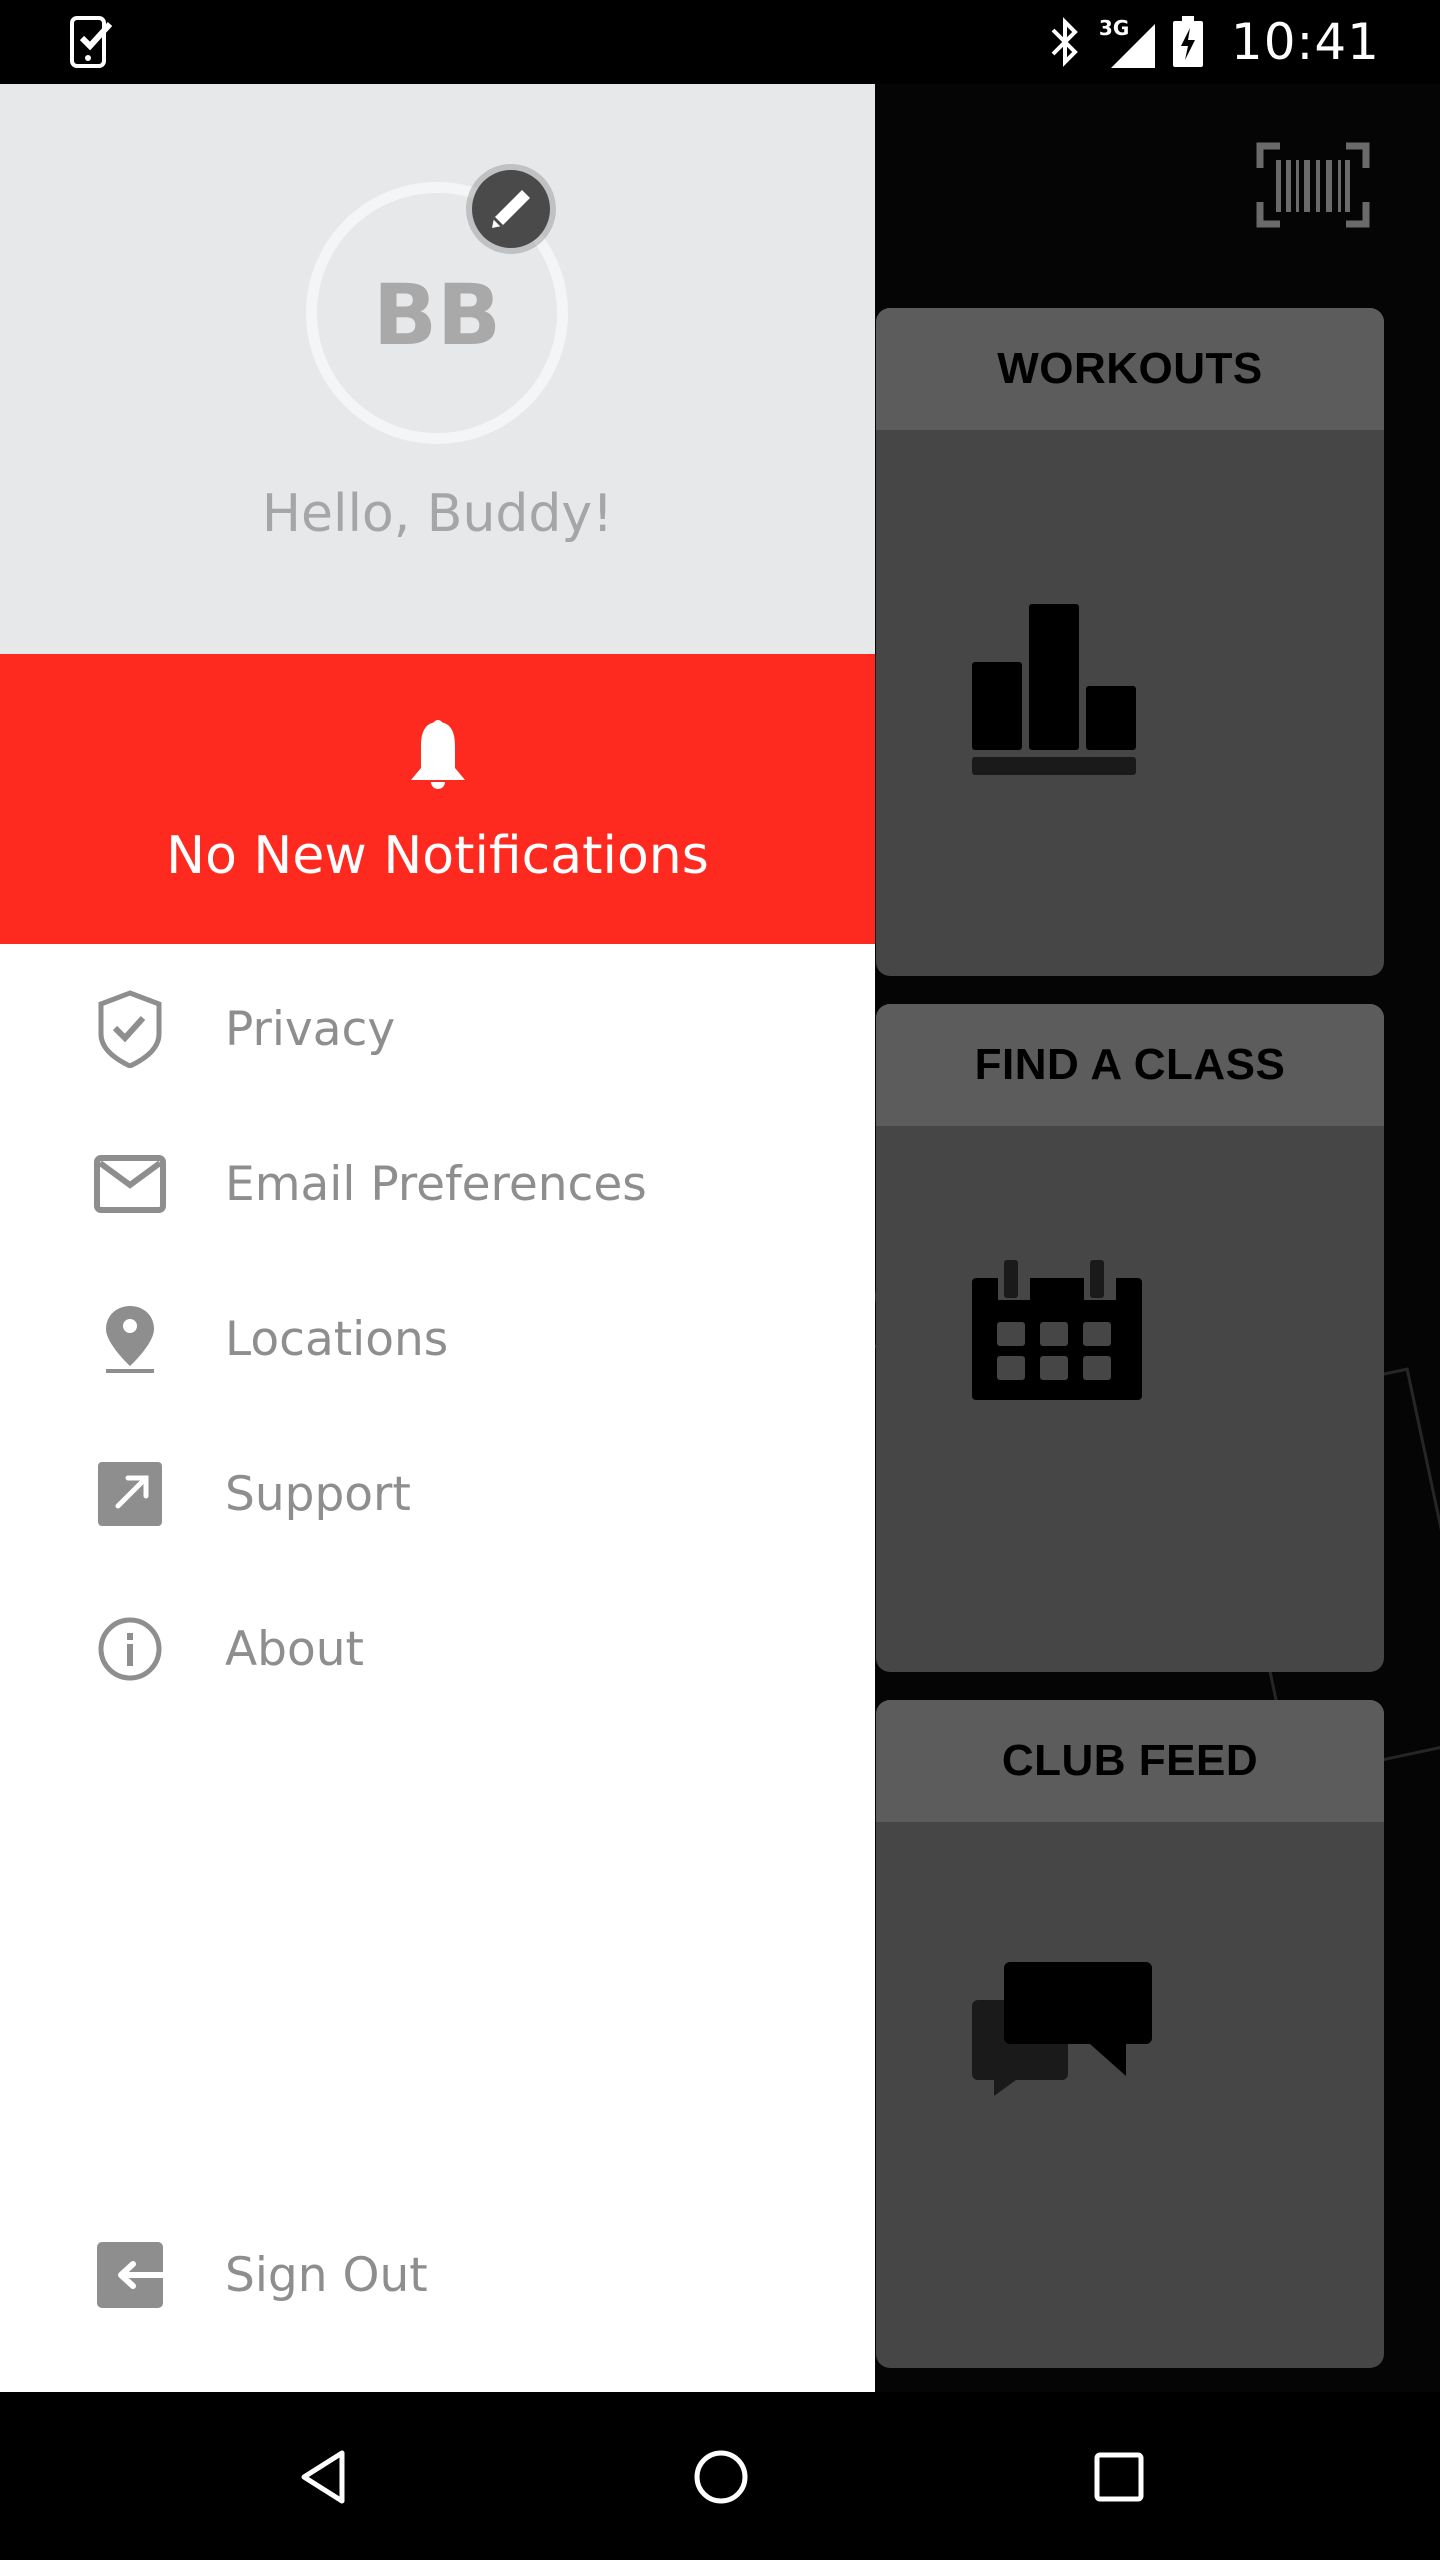 Image resolution: width=1440 pixels, height=2560 pixels. What do you see at coordinates (326, 2275) in the screenshot?
I see `menu-label: Sign Out` at bounding box center [326, 2275].